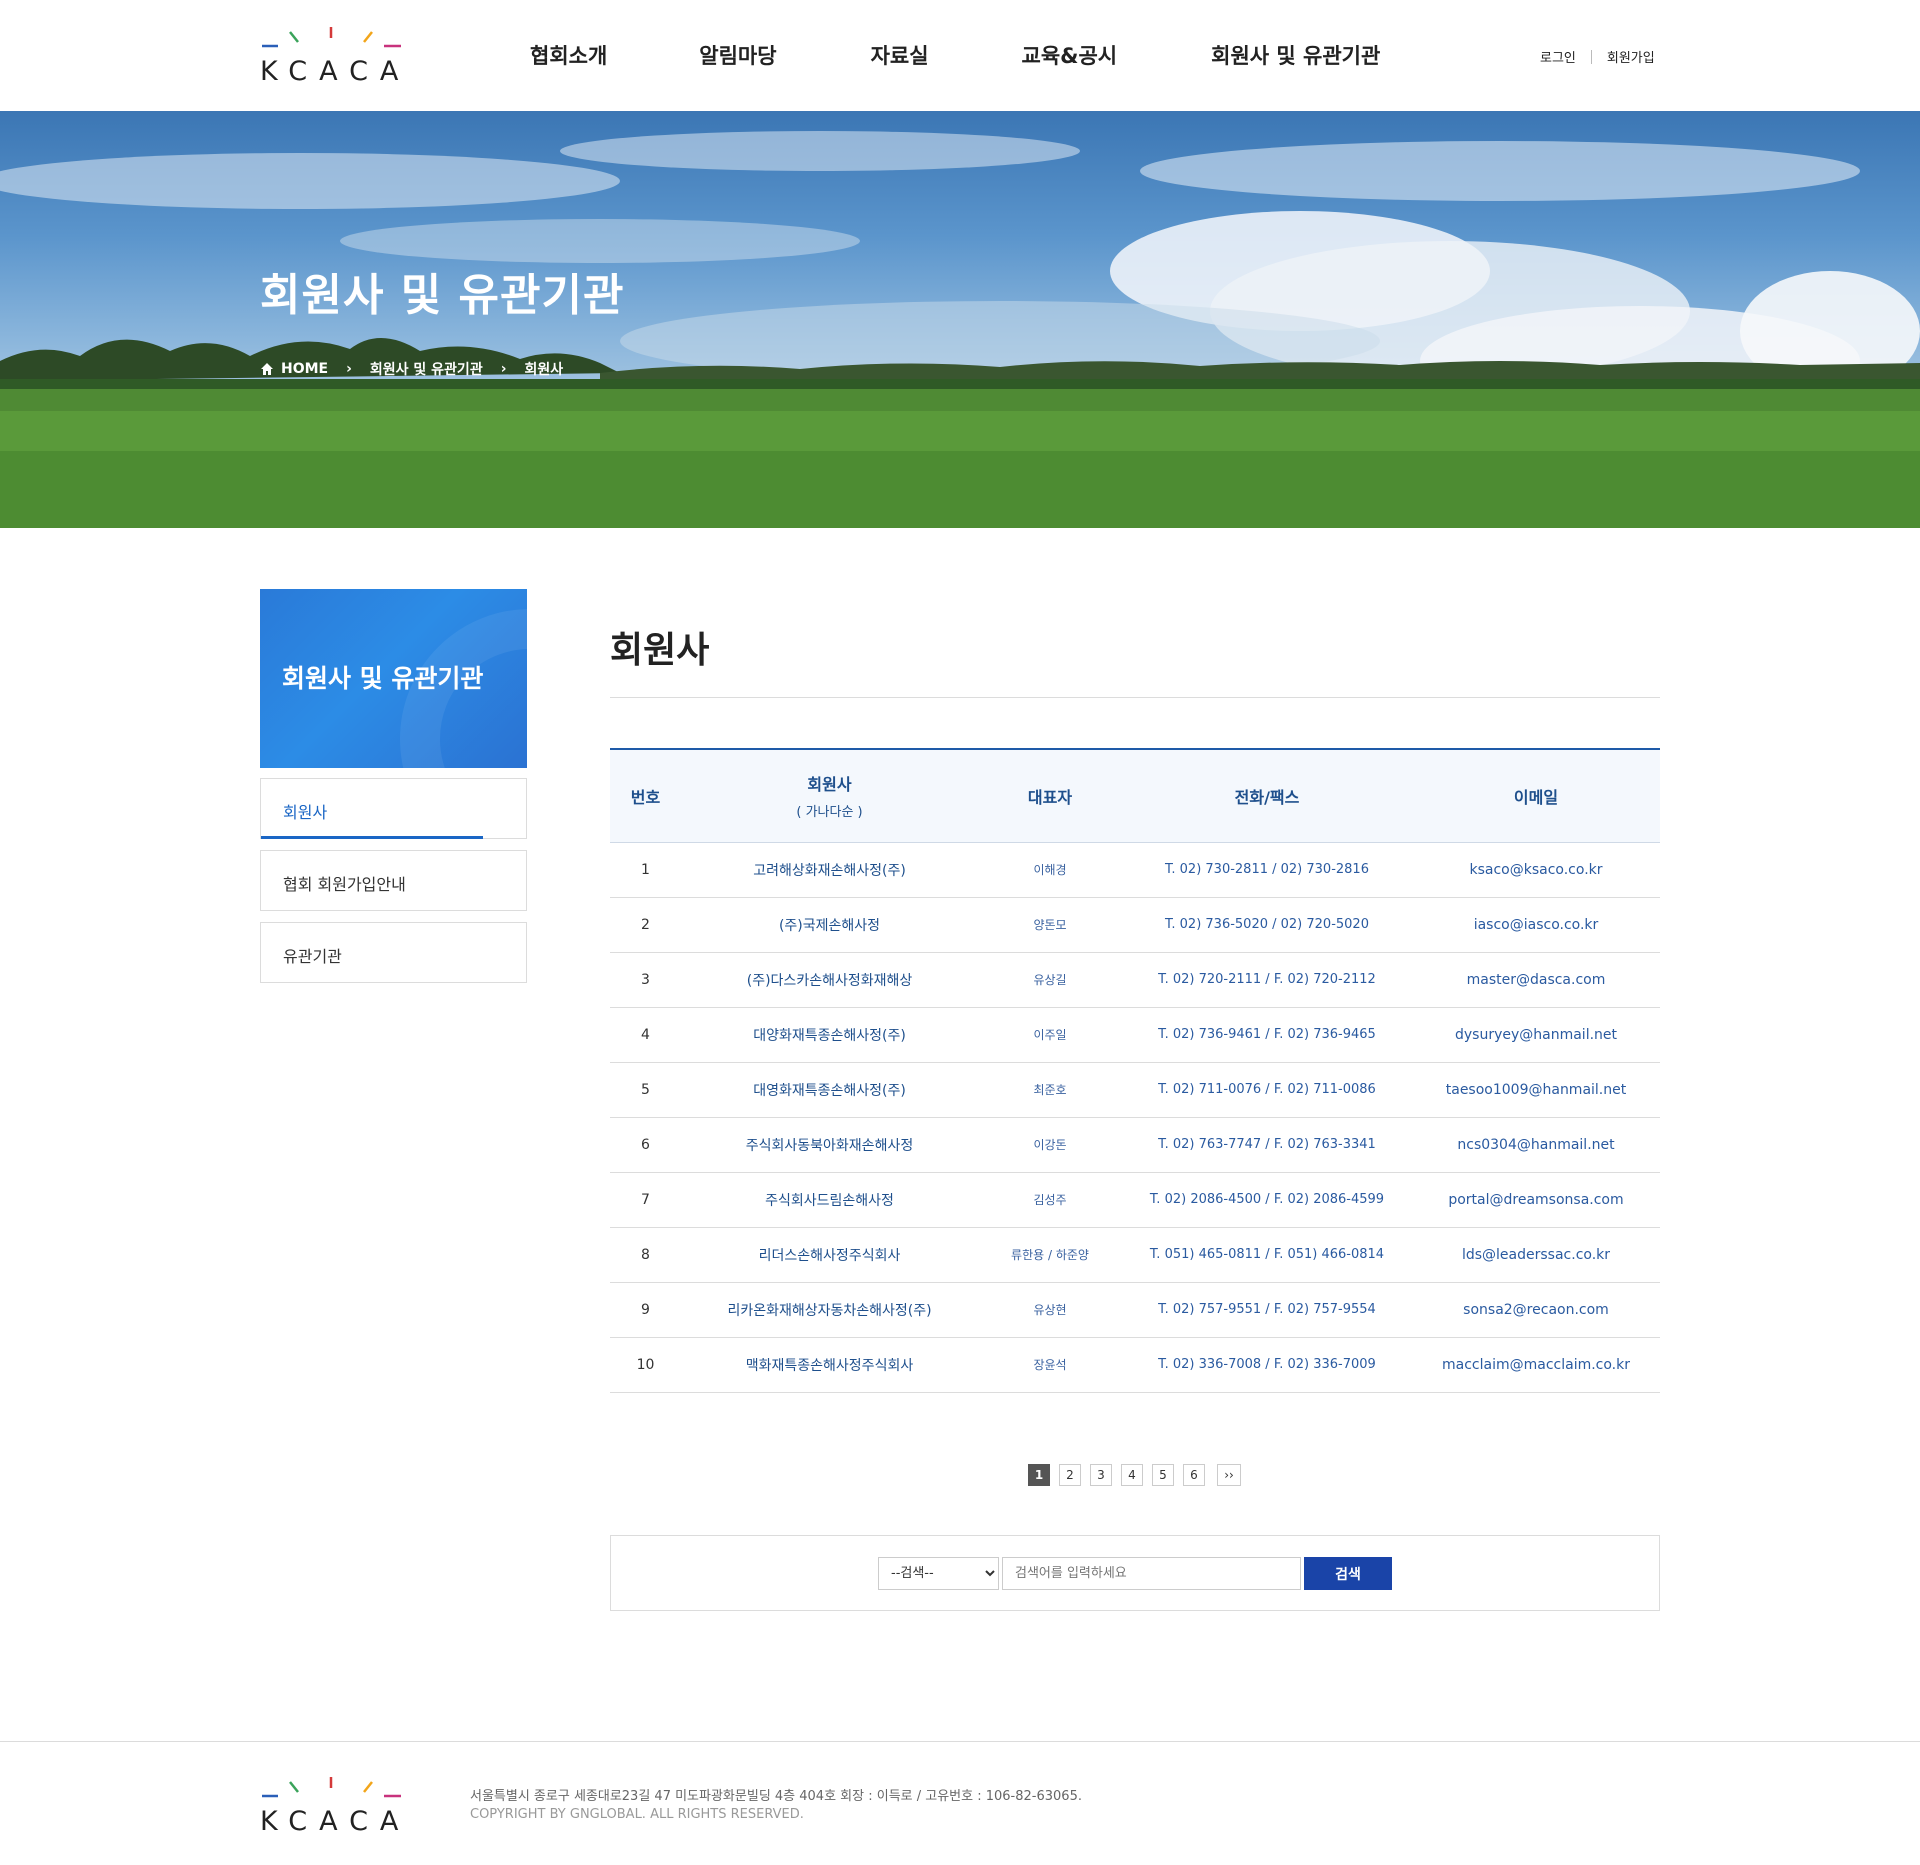 This screenshot has width=1920, height=1865. I want to click on row-representative: 최준호, so click(1050, 1090).